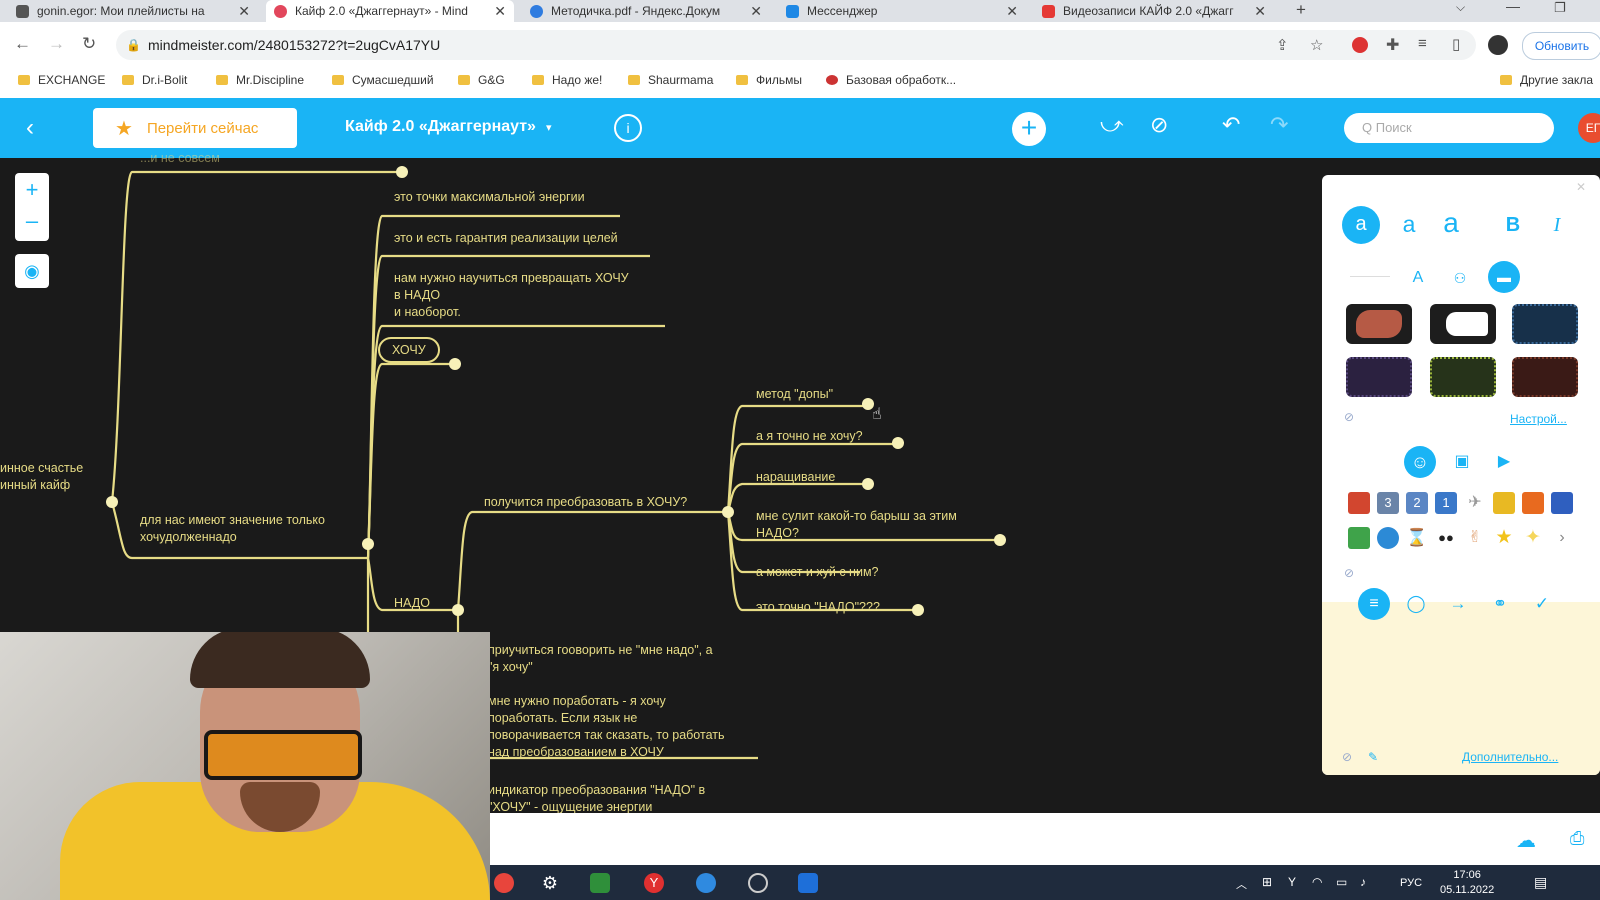 This screenshot has height=900, width=1600. Describe the element at coordinates (795, 477) in the screenshot. I see `node-text: наращивание` at that location.